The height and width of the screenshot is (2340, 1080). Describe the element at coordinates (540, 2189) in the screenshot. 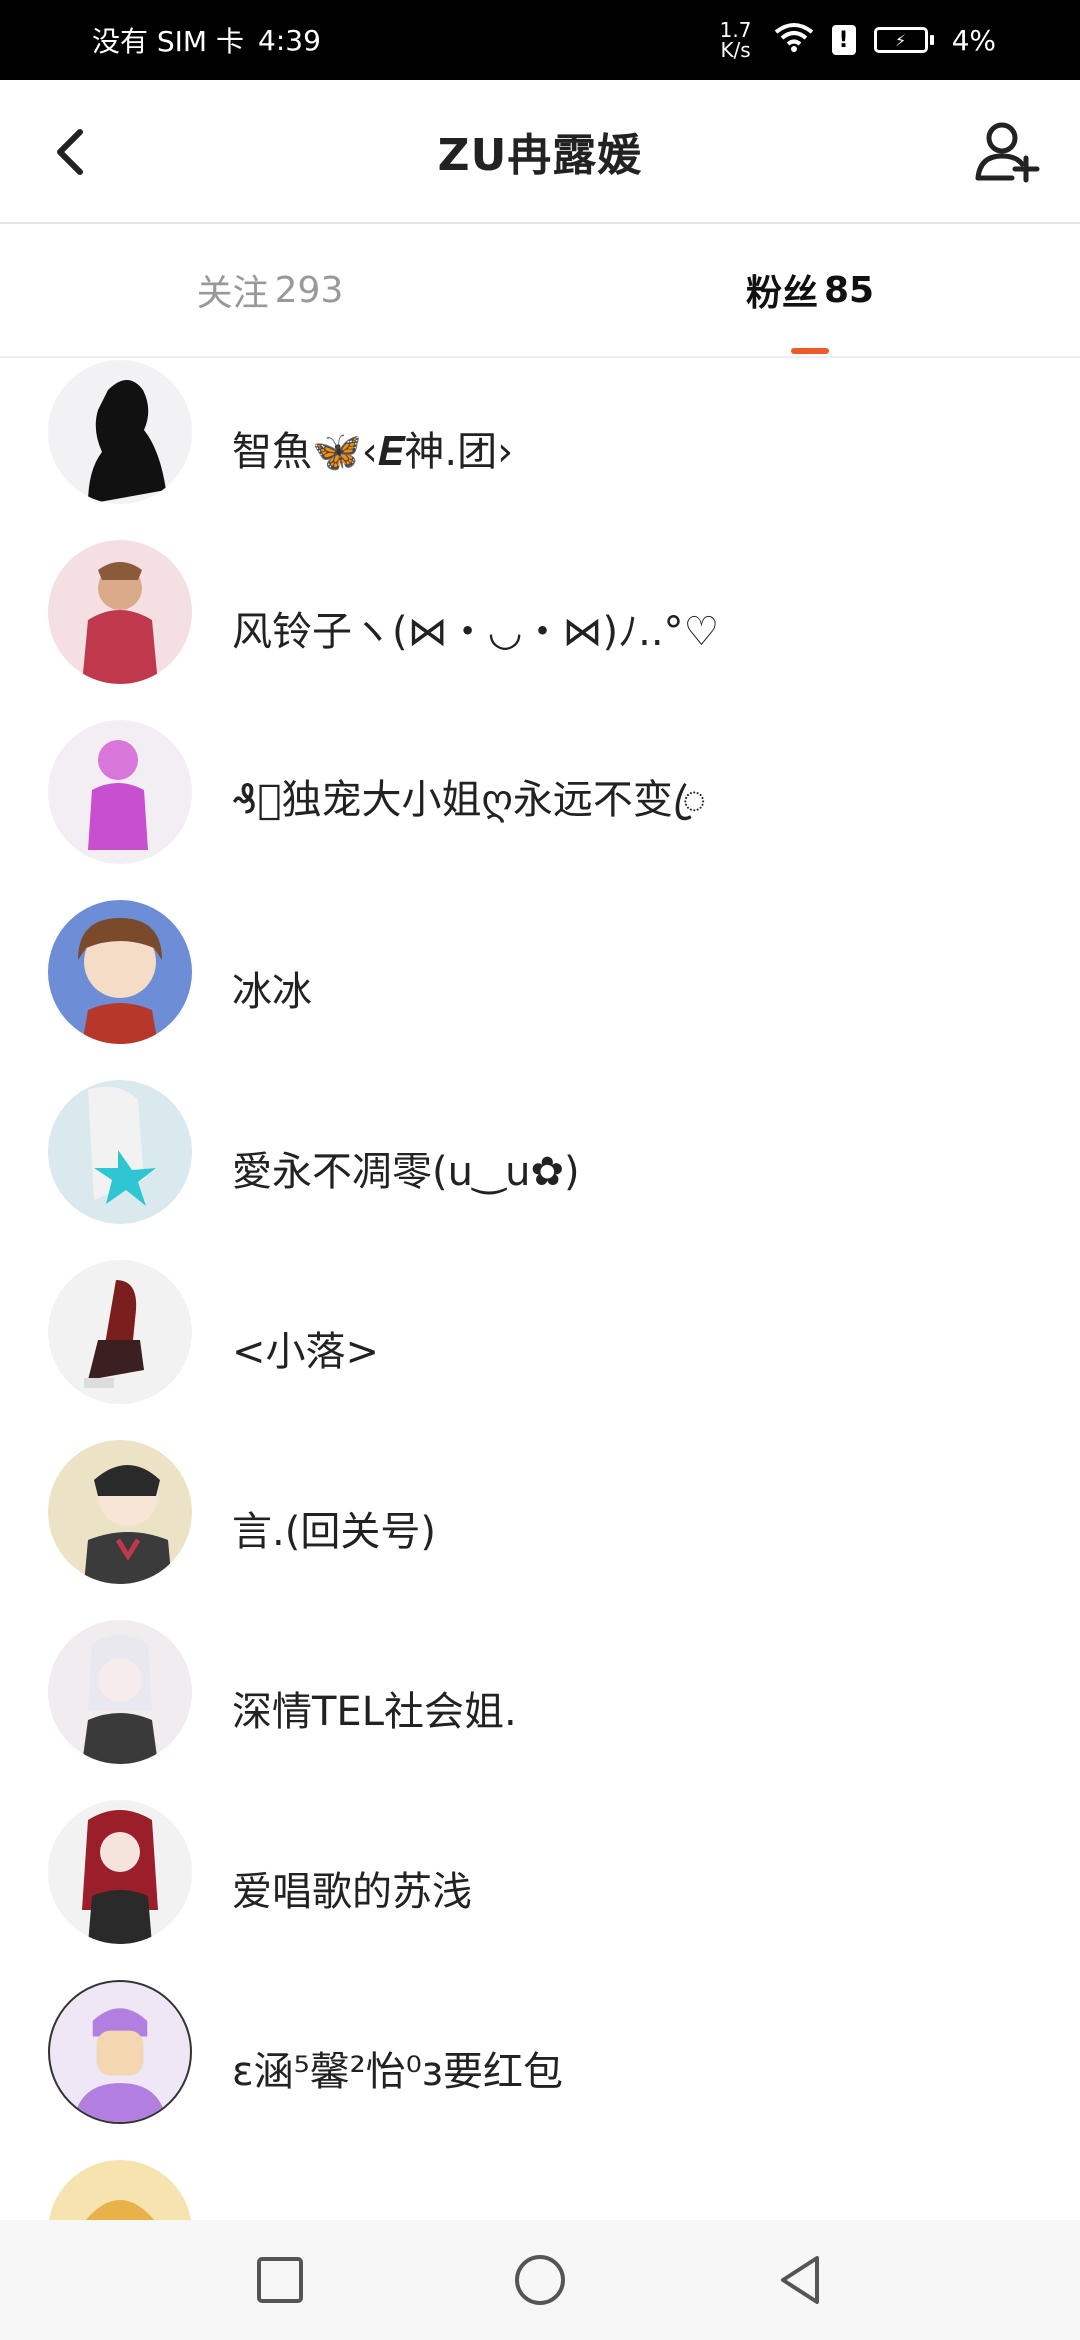

I see `list-item` at that location.